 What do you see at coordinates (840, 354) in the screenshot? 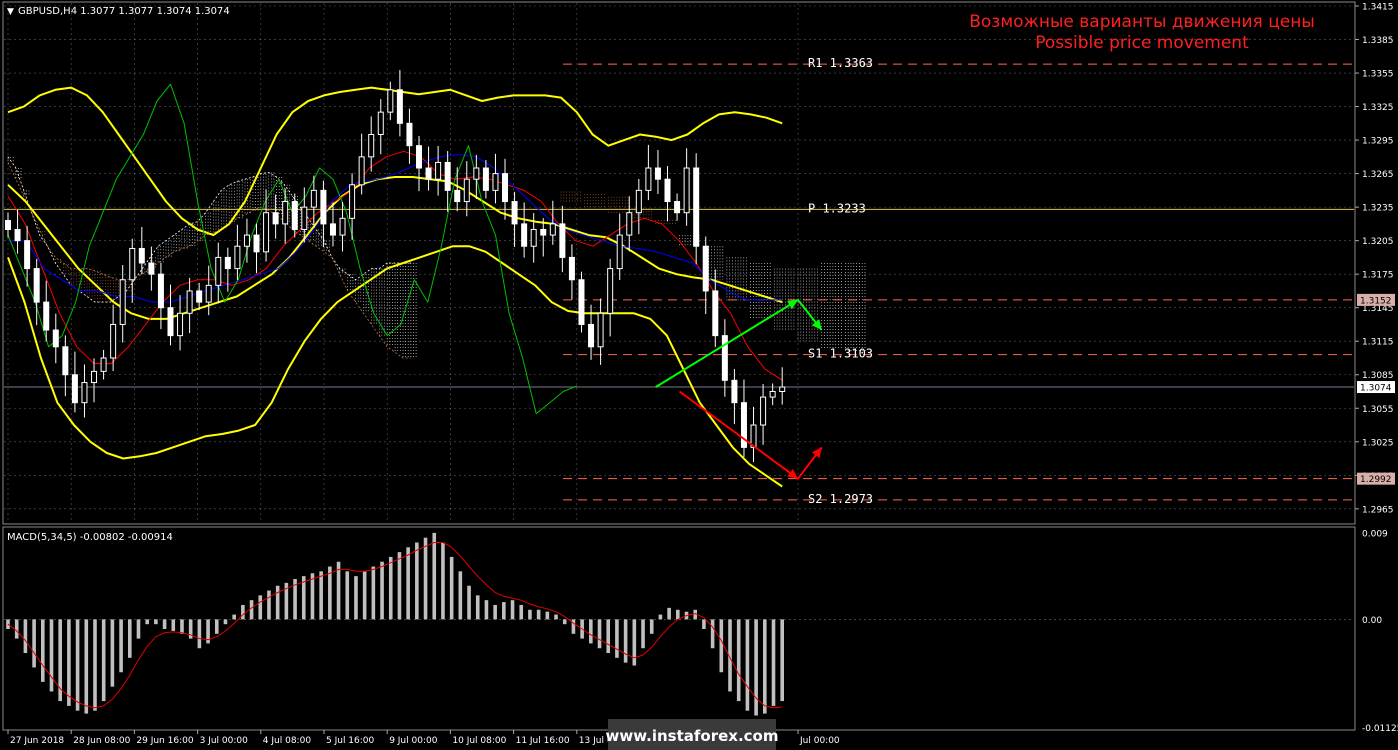
I see `level-label: S1 1.3103` at bounding box center [840, 354].